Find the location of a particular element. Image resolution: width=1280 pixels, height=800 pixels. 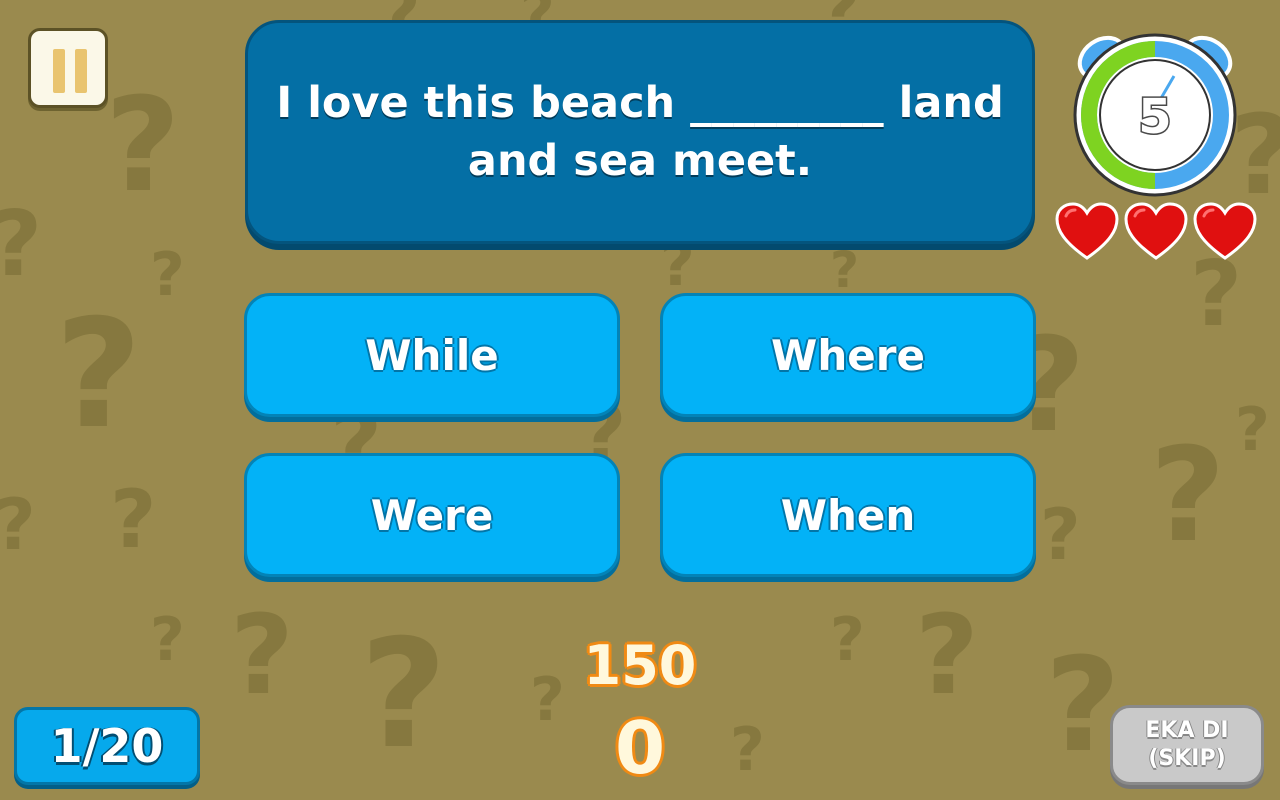

skip-label-line-2: (SKIP) is located at coordinates (1187, 758).